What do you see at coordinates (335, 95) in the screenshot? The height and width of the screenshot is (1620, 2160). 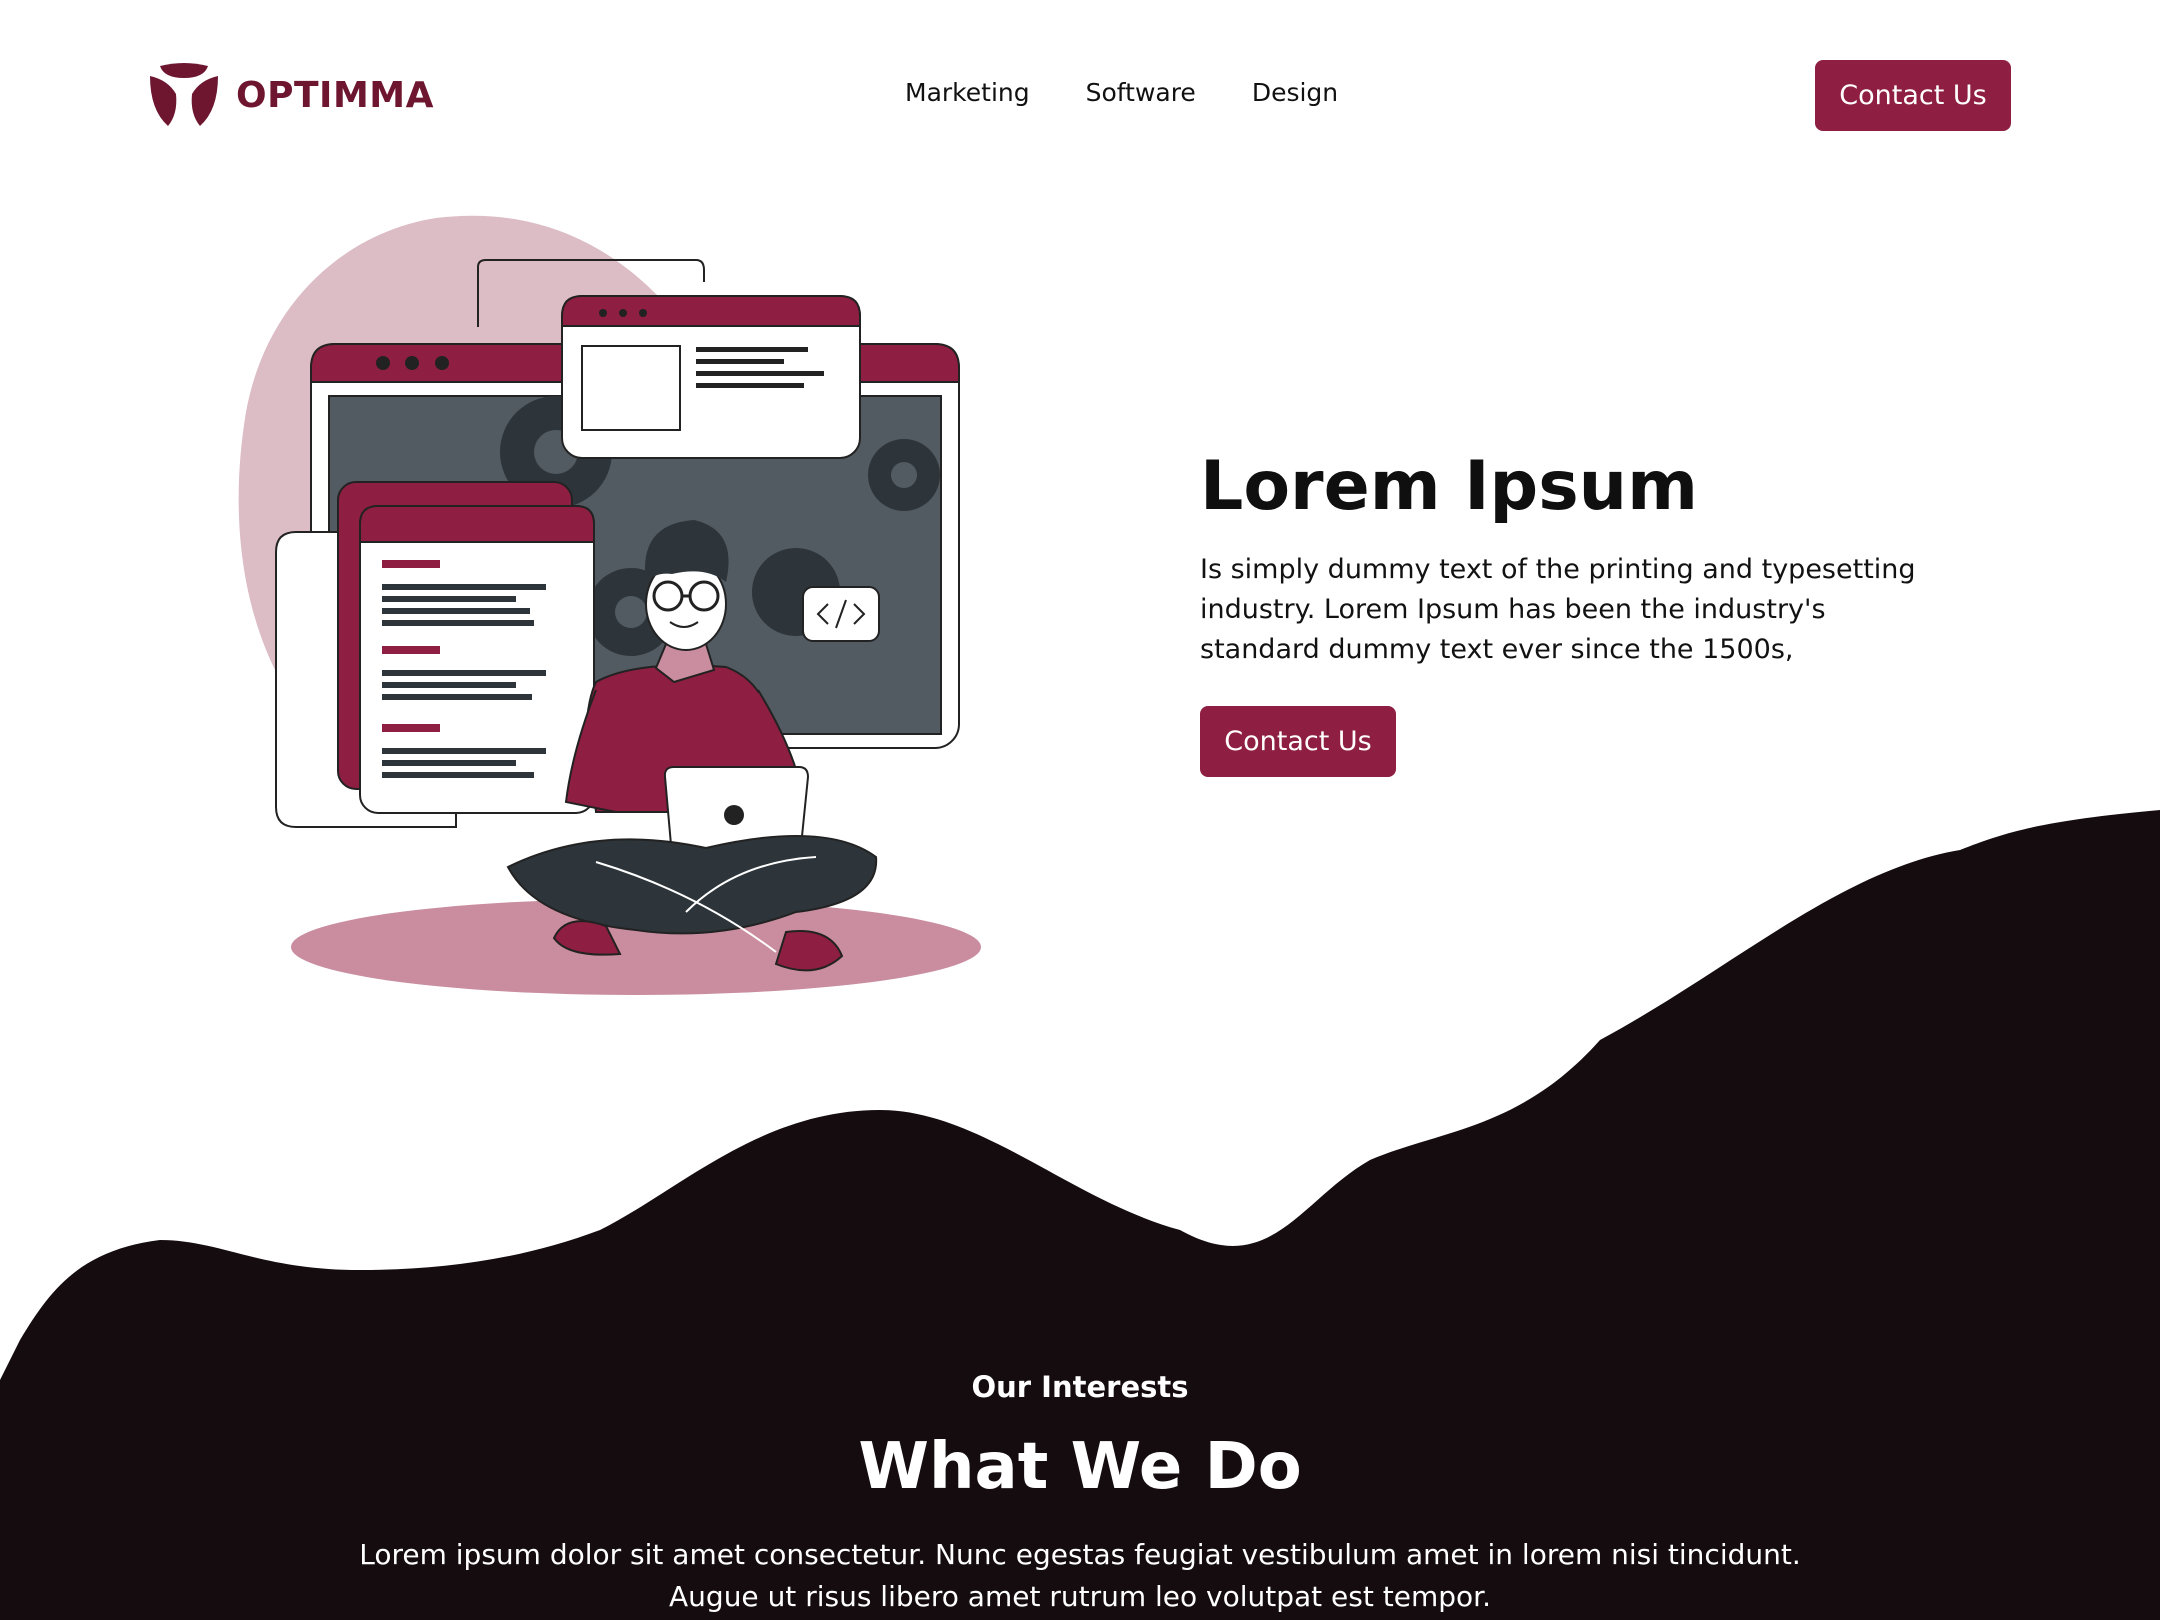 I see `brand-name: OPTIMMA` at bounding box center [335, 95].